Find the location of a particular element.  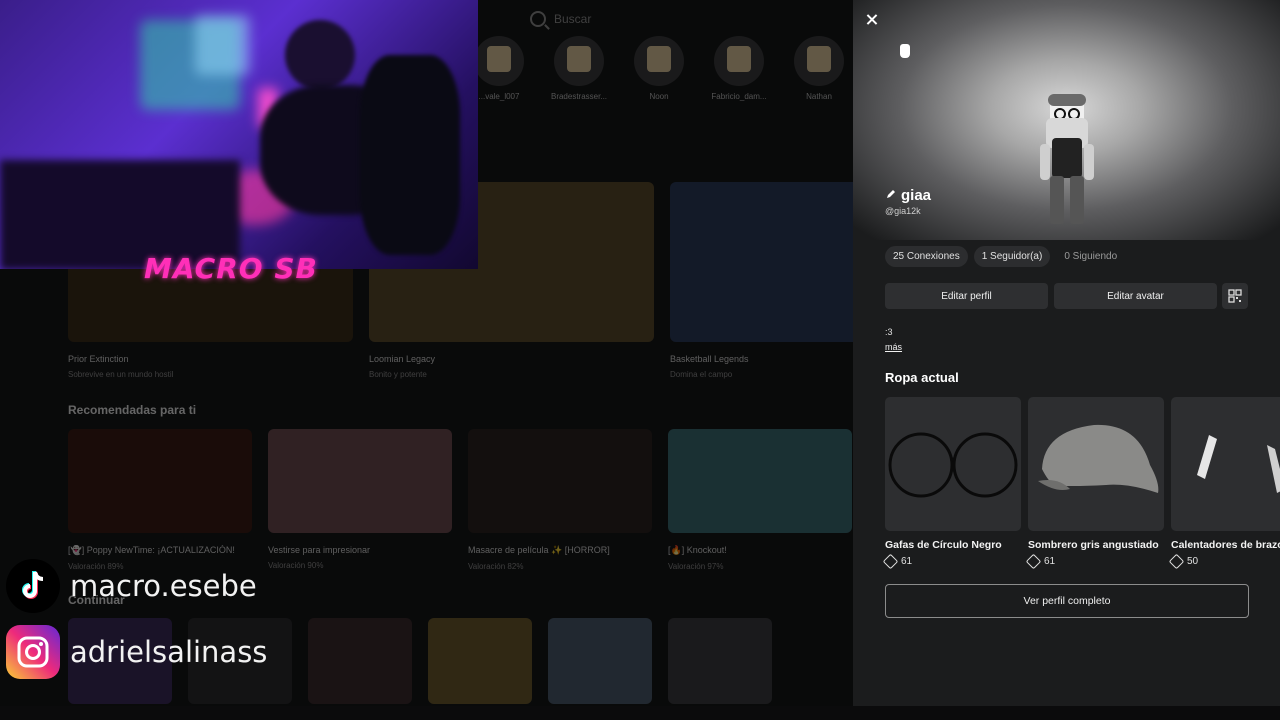

outfit-item: Sombrero gris angustiado 61 is located at coordinates (1094, 483).